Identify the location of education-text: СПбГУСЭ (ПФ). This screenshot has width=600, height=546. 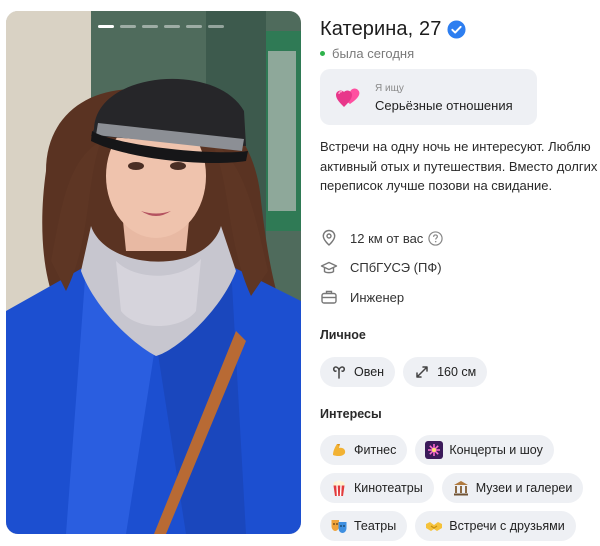
(396, 267).